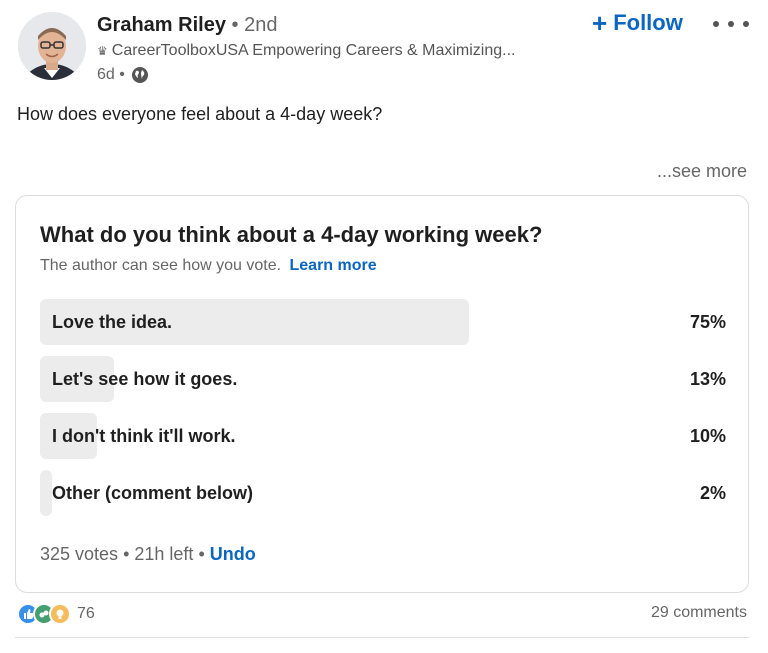 This screenshot has height=653, width=768. Describe the element at coordinates (383, 493) in the screenshot. I see `poll-option: Other (comment below) 2%` at that location.